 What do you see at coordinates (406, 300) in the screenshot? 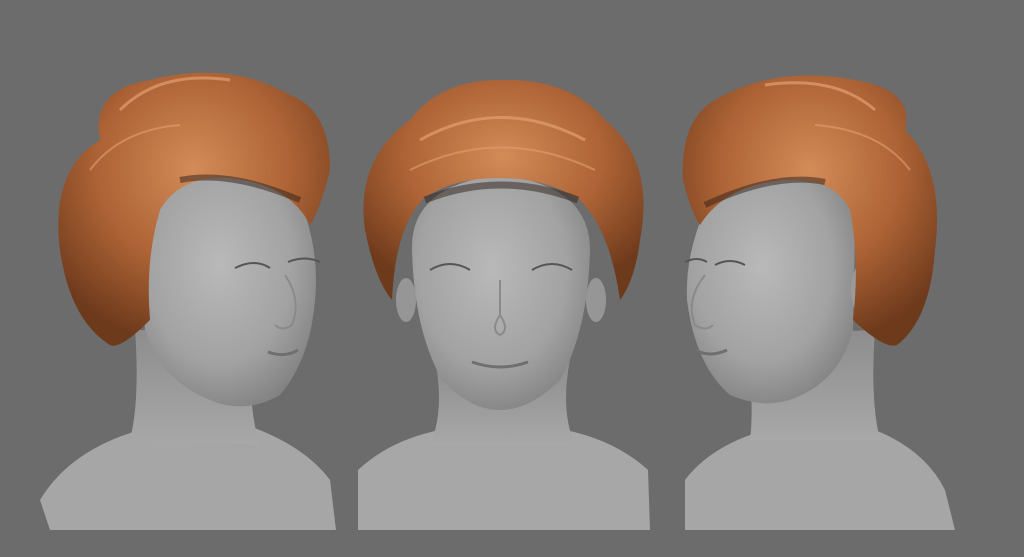
I see `ear-left` at bounding box center [406, 300].